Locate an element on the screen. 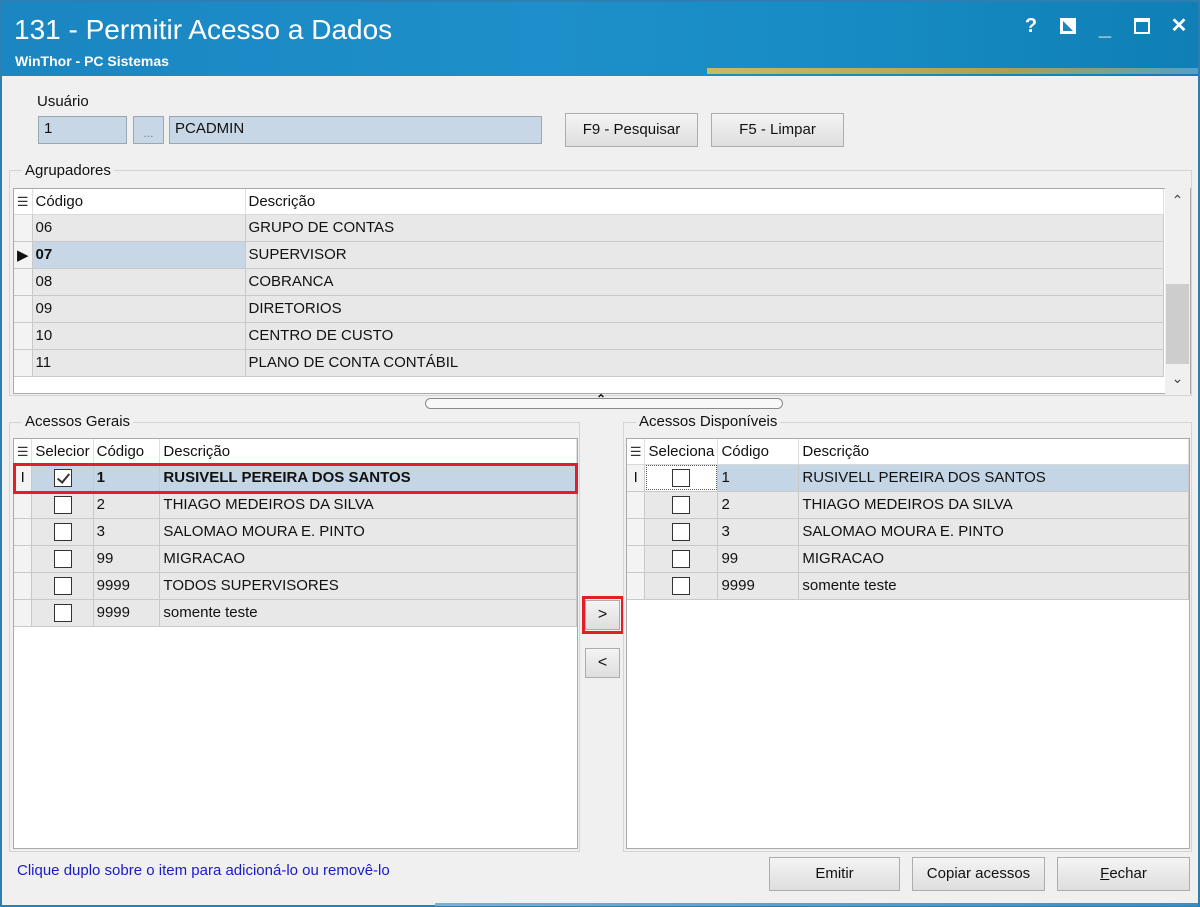 The height and width of the screenshot is (907, 1200). agrupadores-label: Agrupadores is located at coordinates (68, 170).